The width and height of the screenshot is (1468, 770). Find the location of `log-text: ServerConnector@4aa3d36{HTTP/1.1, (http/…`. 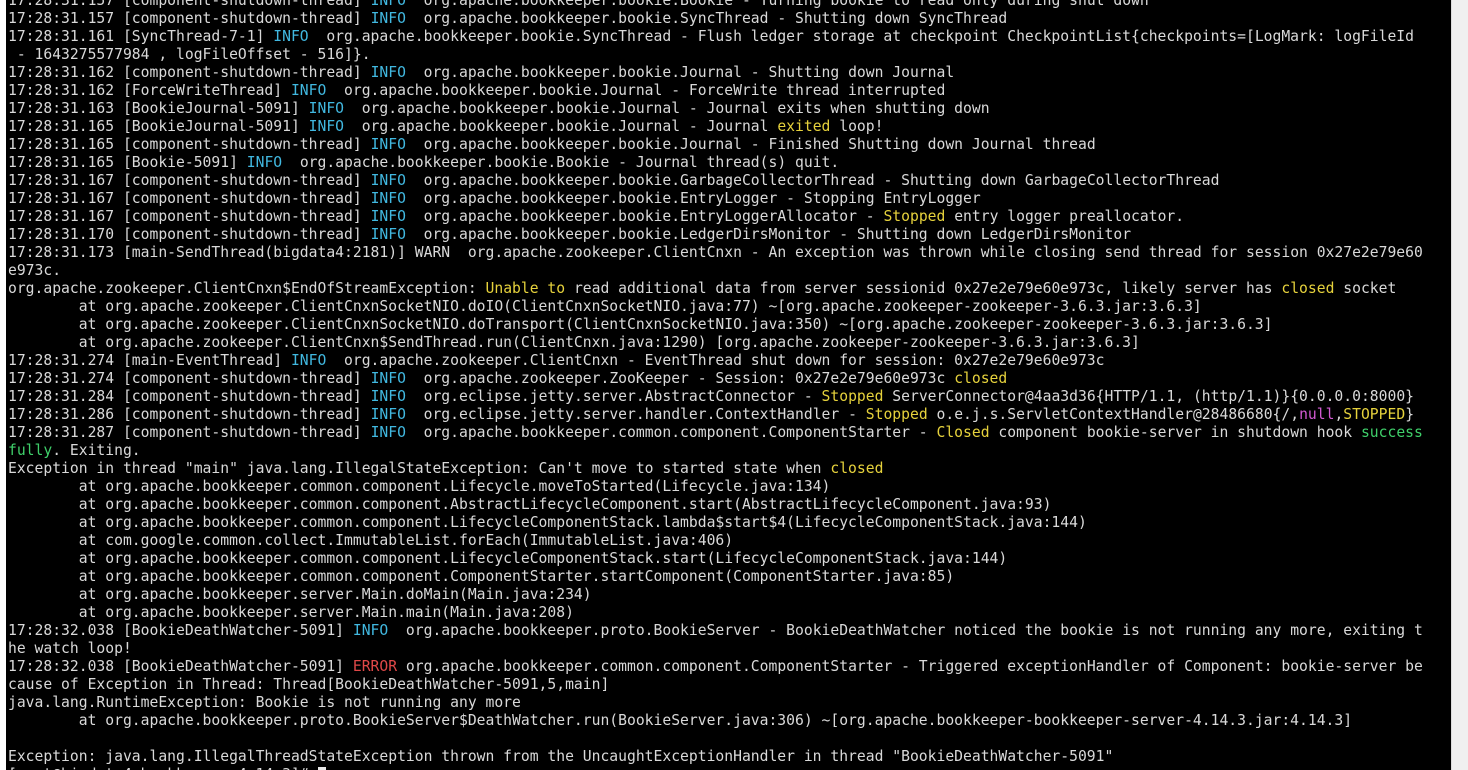

log-text: ServerConnector@4aa3d36{HTTP/1.1, (http/… is located at coordinates (1149, 396).